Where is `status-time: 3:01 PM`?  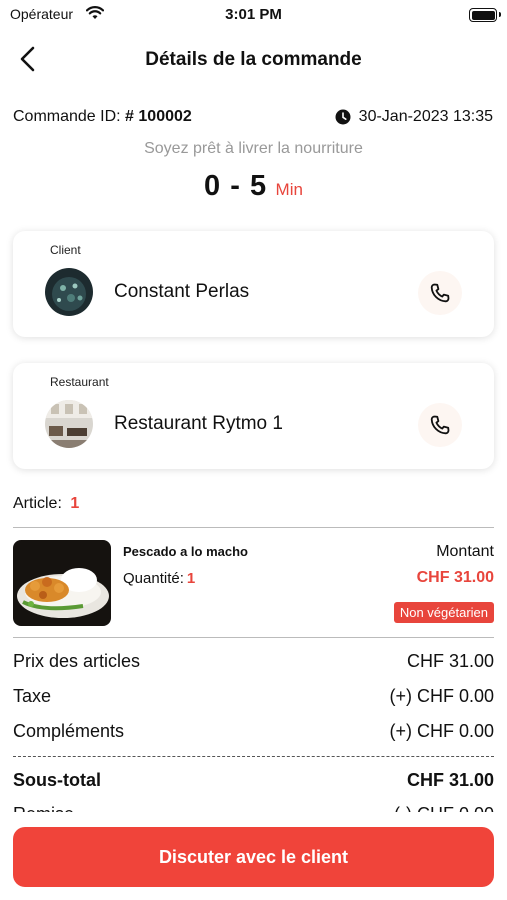
status-time: 3:01 PM is located at coordinates (253, 14).